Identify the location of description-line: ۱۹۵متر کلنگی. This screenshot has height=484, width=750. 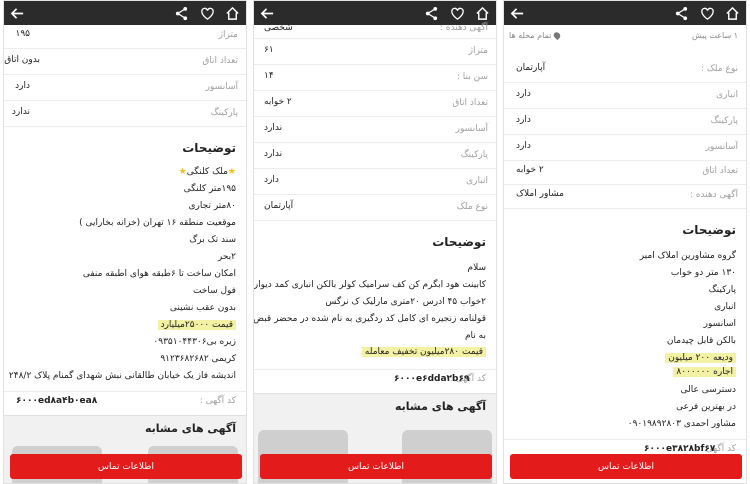
(209, 189).